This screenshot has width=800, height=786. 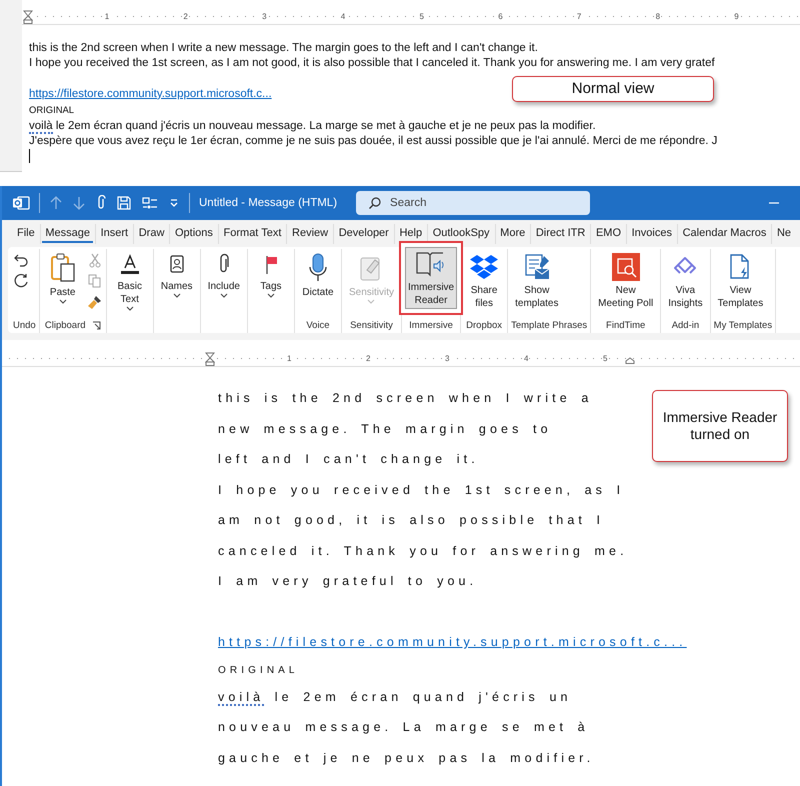 I want to click on ribbon-tab: Review, so click(x=310, y=233).